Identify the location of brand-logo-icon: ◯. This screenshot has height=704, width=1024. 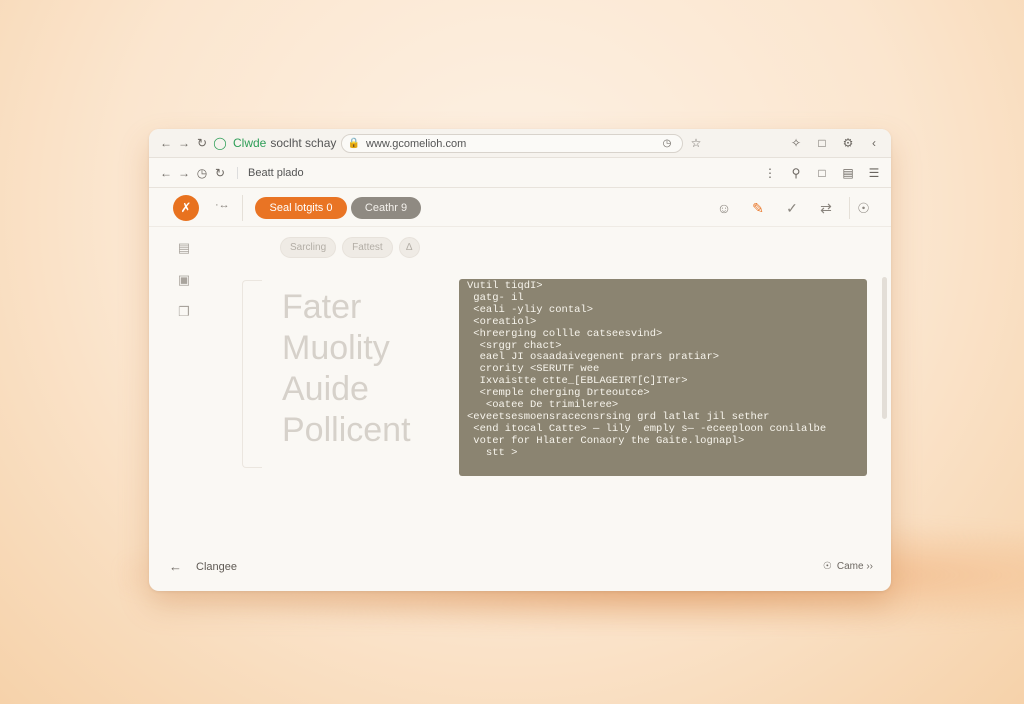
(220, 143).